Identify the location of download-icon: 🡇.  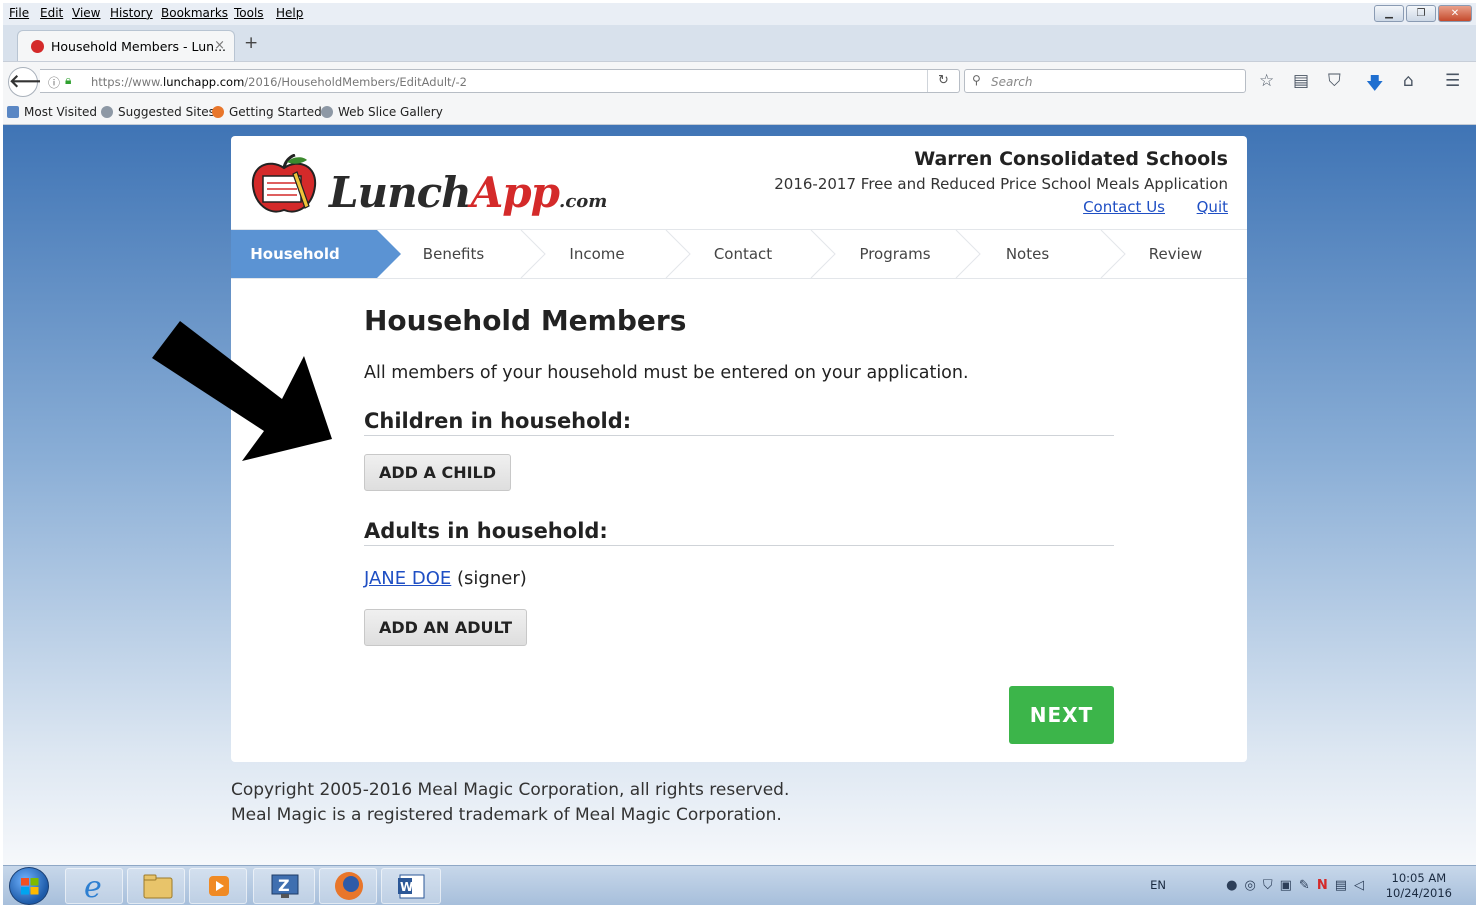
(1374, 85).